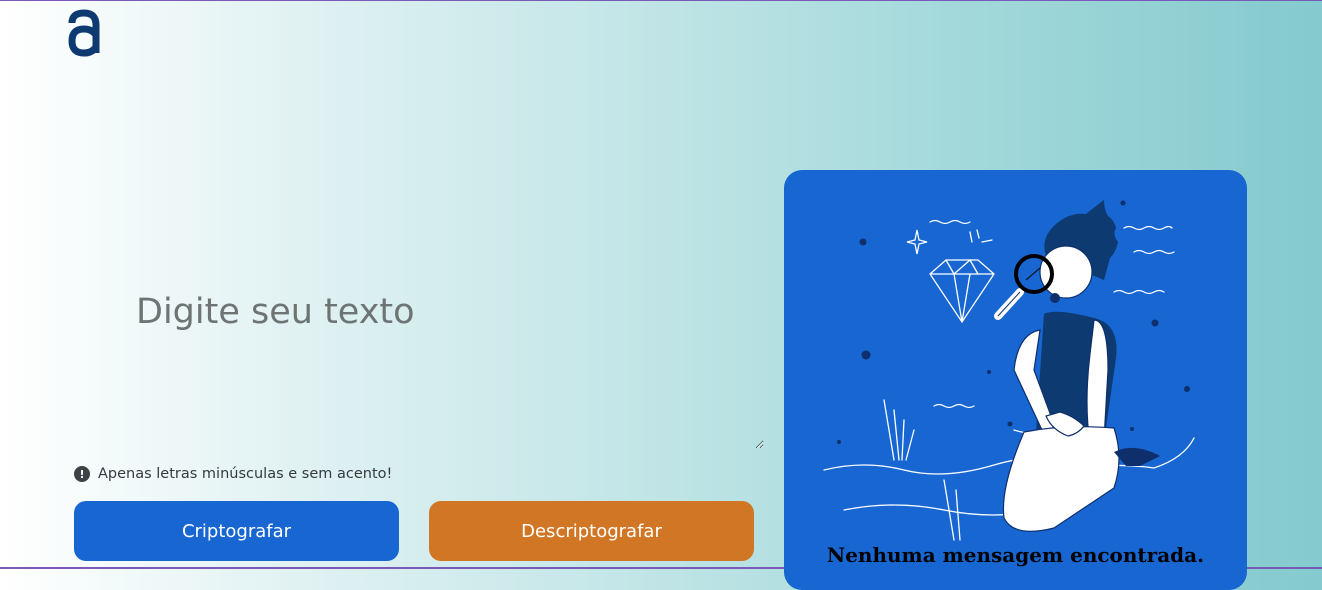 The image size is (1322, 590). What do you see at coordinates (82, 474) in the screenshot?
I see `exclamation-circle-icon: !` at bounding box center [82, 474].